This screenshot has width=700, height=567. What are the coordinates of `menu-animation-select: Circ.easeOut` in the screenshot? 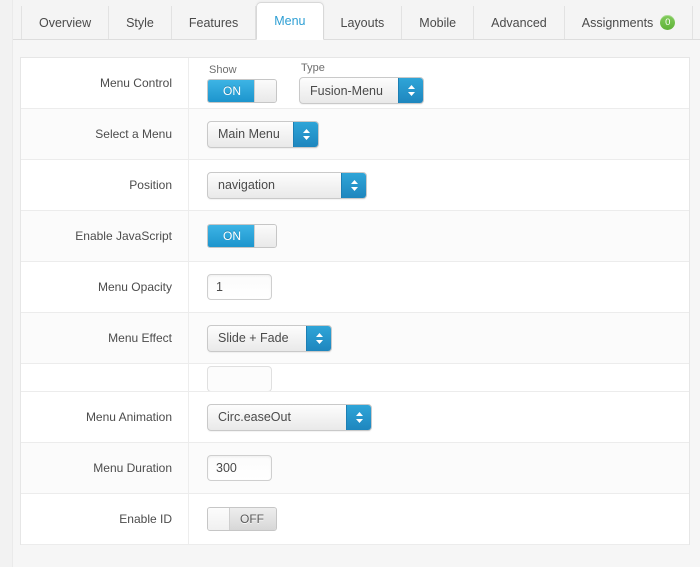 It's located at (289, 417).